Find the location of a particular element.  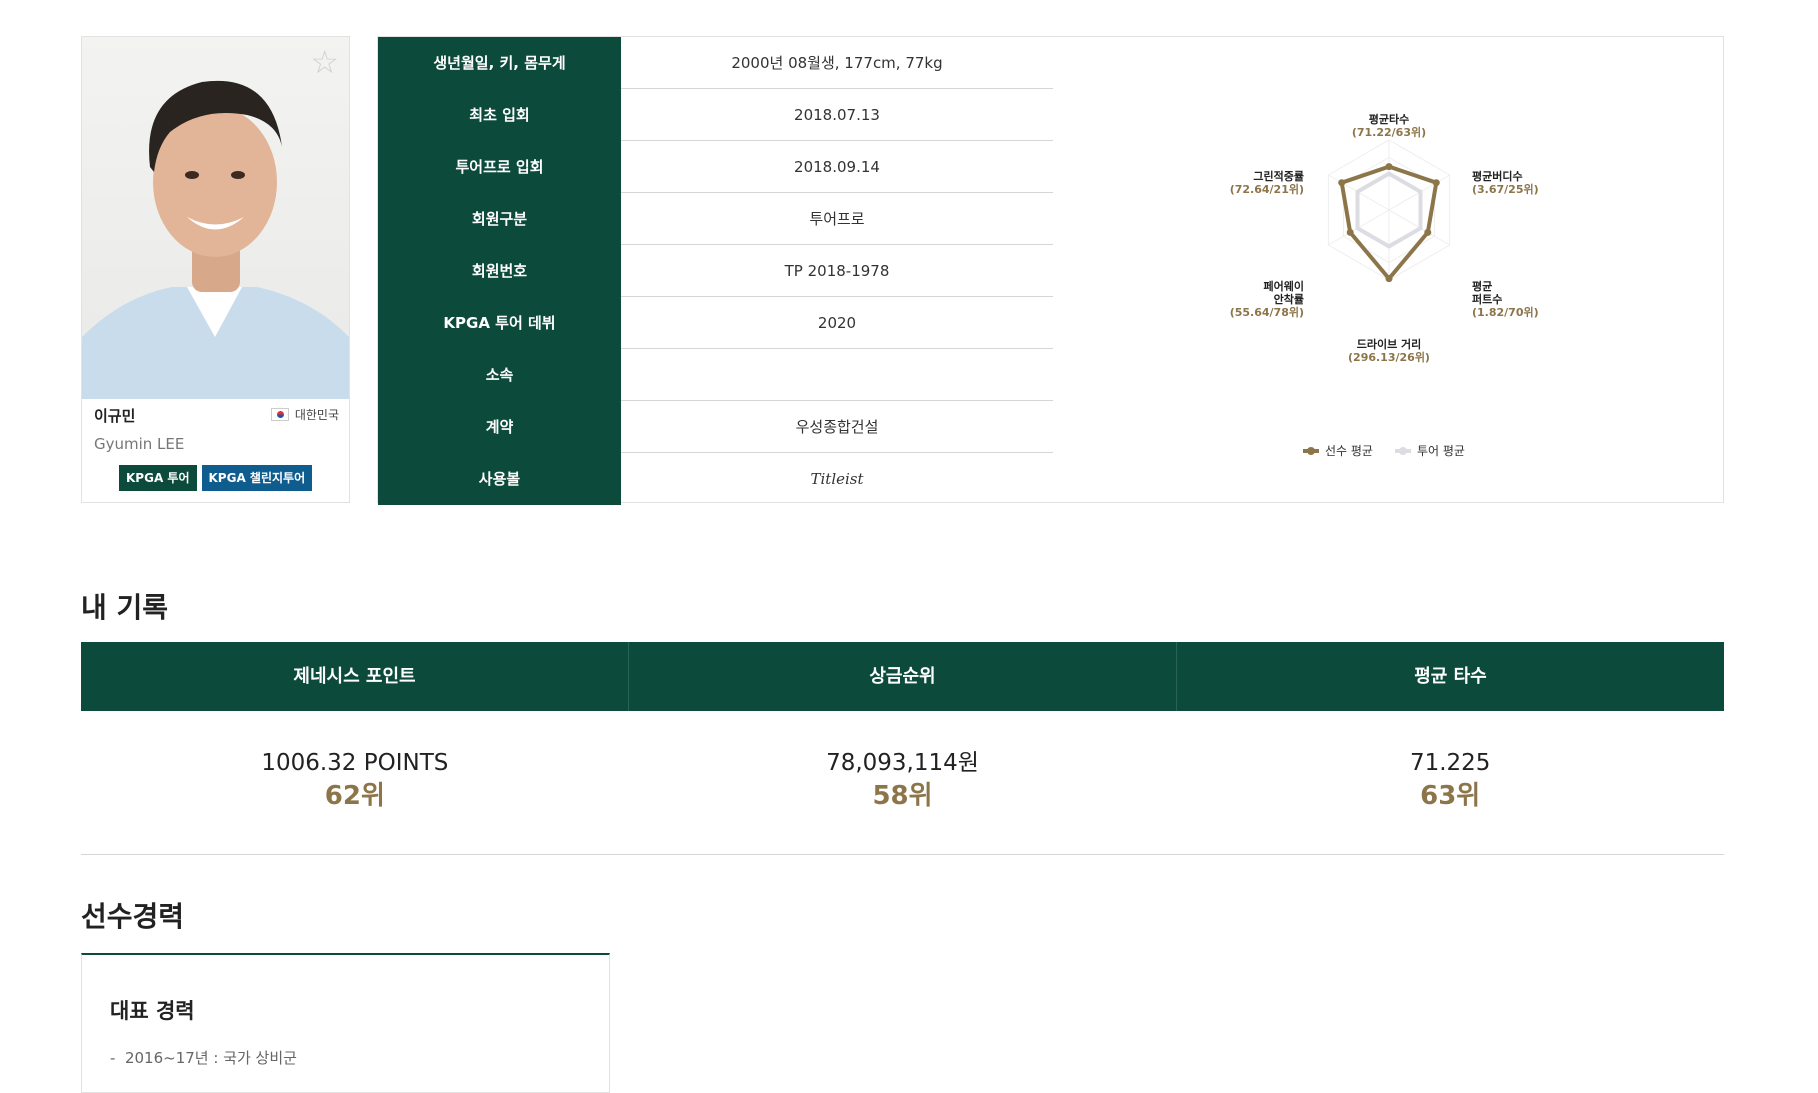

record-avg-score: 71.225 63위 is located at coordinates (1450, 782).